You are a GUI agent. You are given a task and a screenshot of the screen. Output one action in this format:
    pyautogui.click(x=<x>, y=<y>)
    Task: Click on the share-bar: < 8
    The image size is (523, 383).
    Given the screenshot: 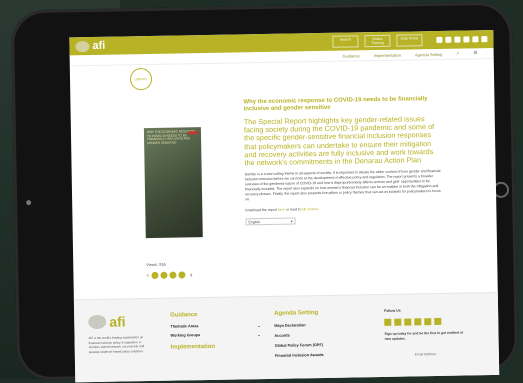 What is the action you would take?
    pyautogui.click(x=169, y=275)
    